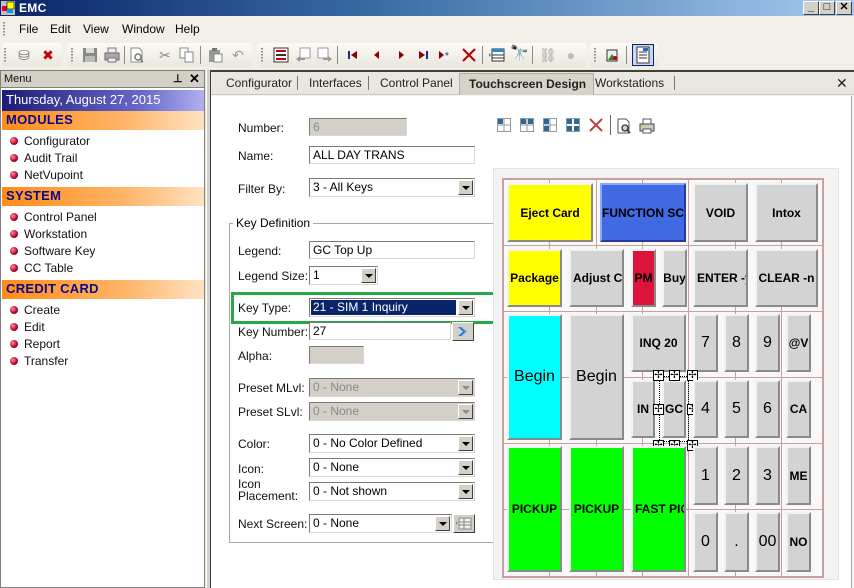 Image resolution: width=854 pixels, height=588 pixels. Describe the element at coordinates (401, 55) in the screenshot. I see `next-record-icon` at that location.